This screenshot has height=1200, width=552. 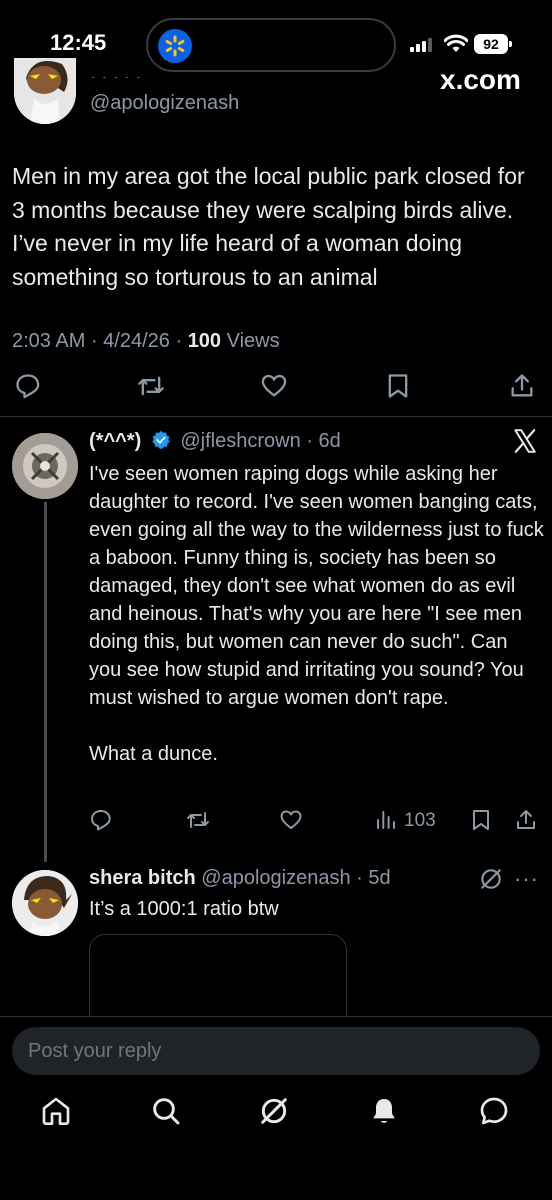 I want to click on reply2-age: 5d, so click(x=379, y=878).